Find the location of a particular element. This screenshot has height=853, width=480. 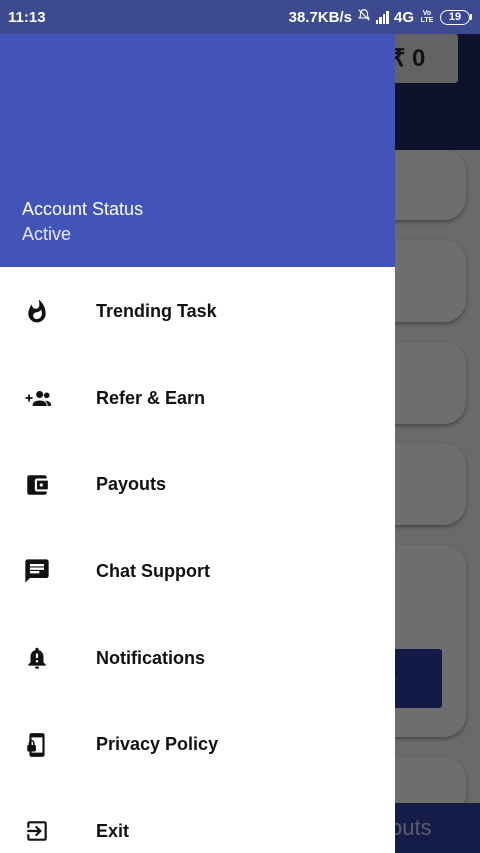

network-speed: 38.7KB/s is located at coordinates (320, 17).